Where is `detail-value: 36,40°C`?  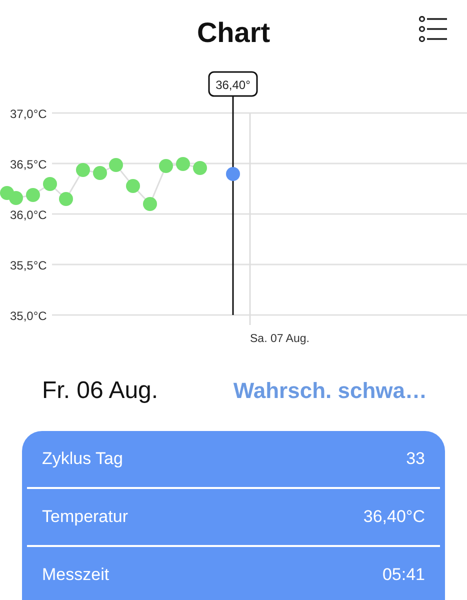
detail-value: 36,40°C is located at coordinates (394, 517).